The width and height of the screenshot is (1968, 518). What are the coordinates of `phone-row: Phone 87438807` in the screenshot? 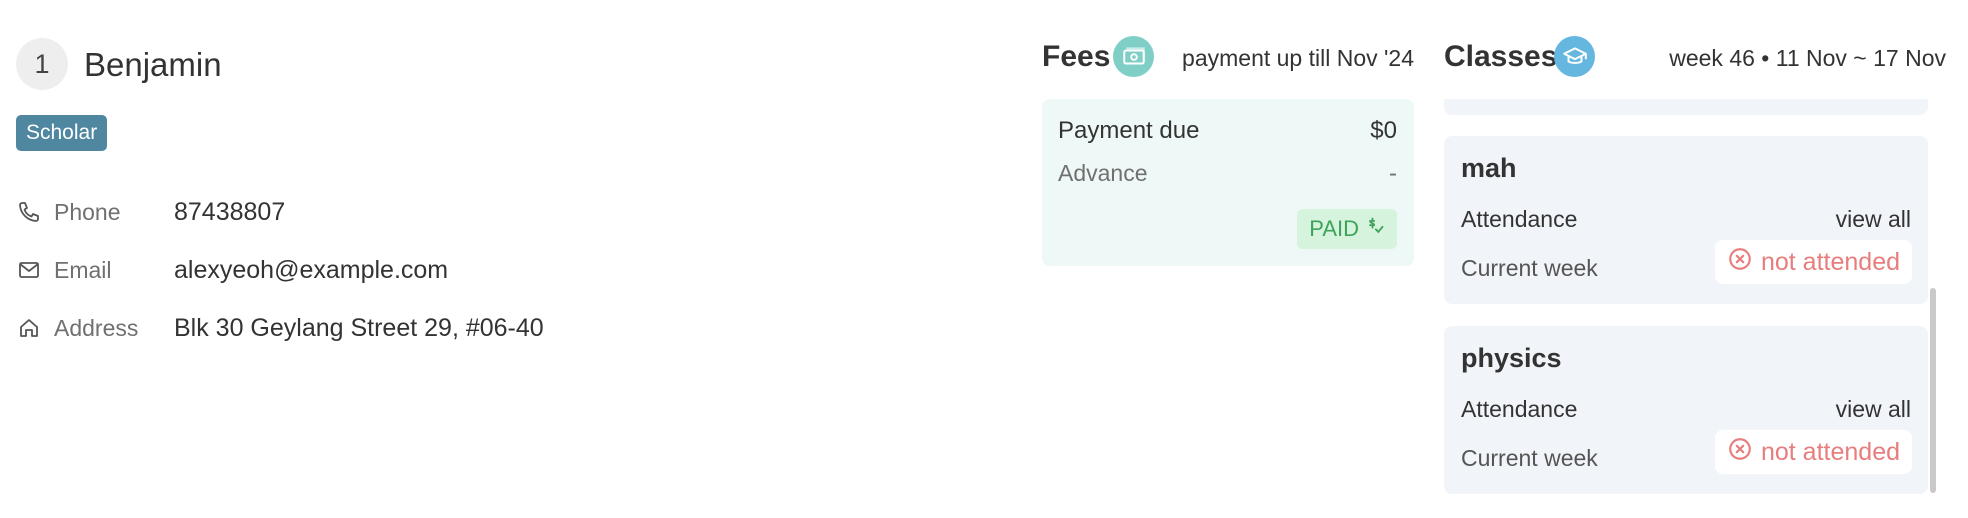 It's located at (150, 212).